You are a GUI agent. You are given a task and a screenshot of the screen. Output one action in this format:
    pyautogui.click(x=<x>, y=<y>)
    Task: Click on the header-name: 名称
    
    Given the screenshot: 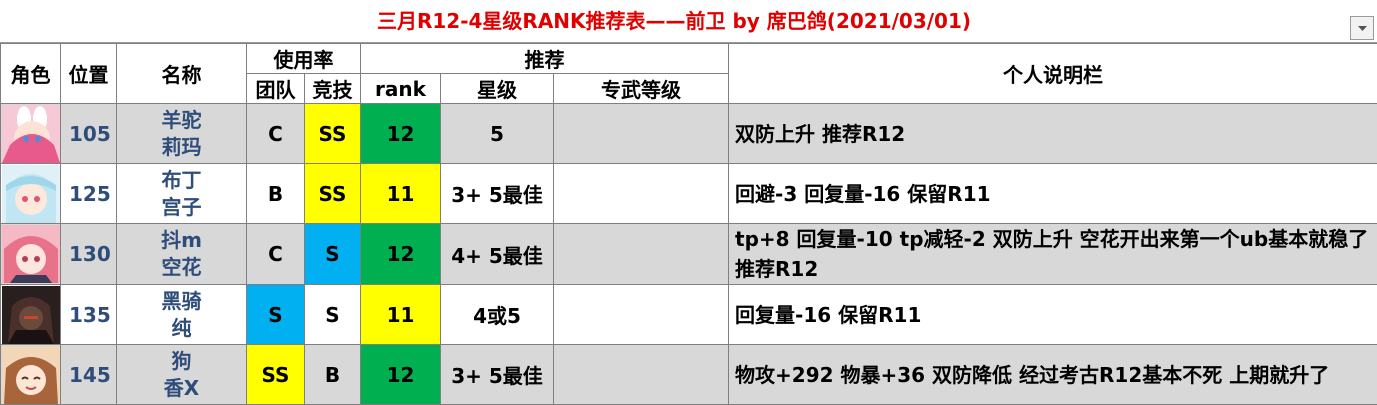 What is the action you would take?
    pyautogui.click(x=182, y=74)
    